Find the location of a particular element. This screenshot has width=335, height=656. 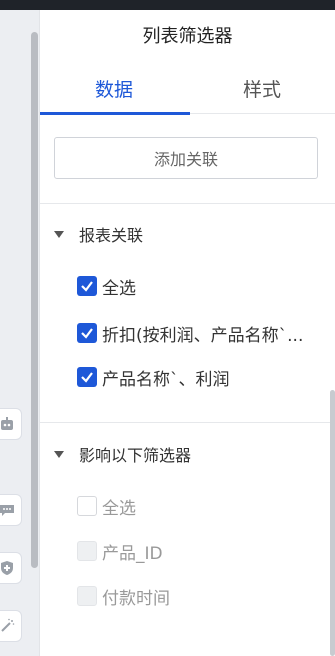

chat-button is located at coordinates (11, 510).